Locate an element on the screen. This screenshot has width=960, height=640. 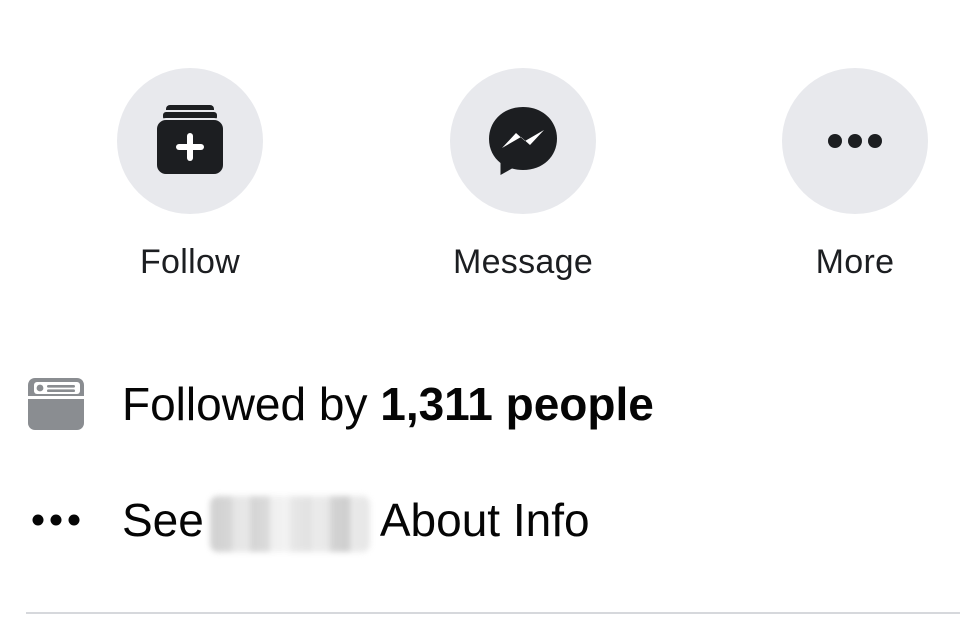
more-label: More is located at coordinates (855, 262).